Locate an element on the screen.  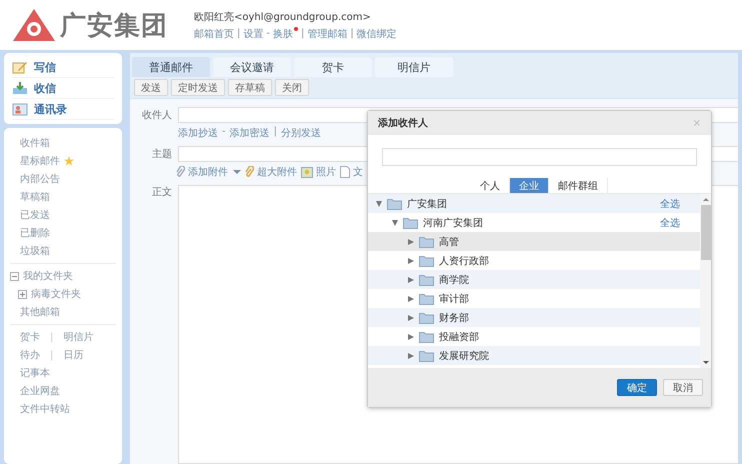
dialog-title: 添加收件人 is located at coordinates (403, 123).